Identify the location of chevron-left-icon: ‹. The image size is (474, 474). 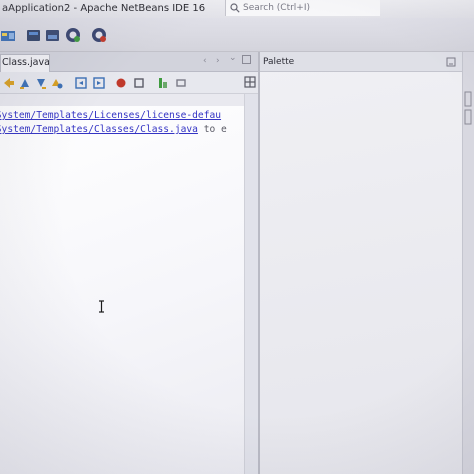
(205, 61).